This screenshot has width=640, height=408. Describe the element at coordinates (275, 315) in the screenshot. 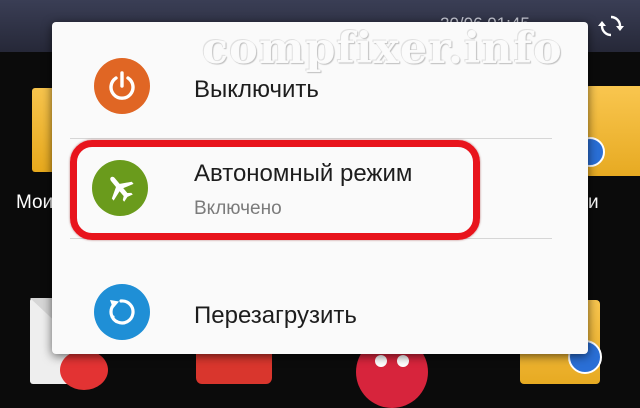

I see `restart-label: Перезагрузить` at that location.